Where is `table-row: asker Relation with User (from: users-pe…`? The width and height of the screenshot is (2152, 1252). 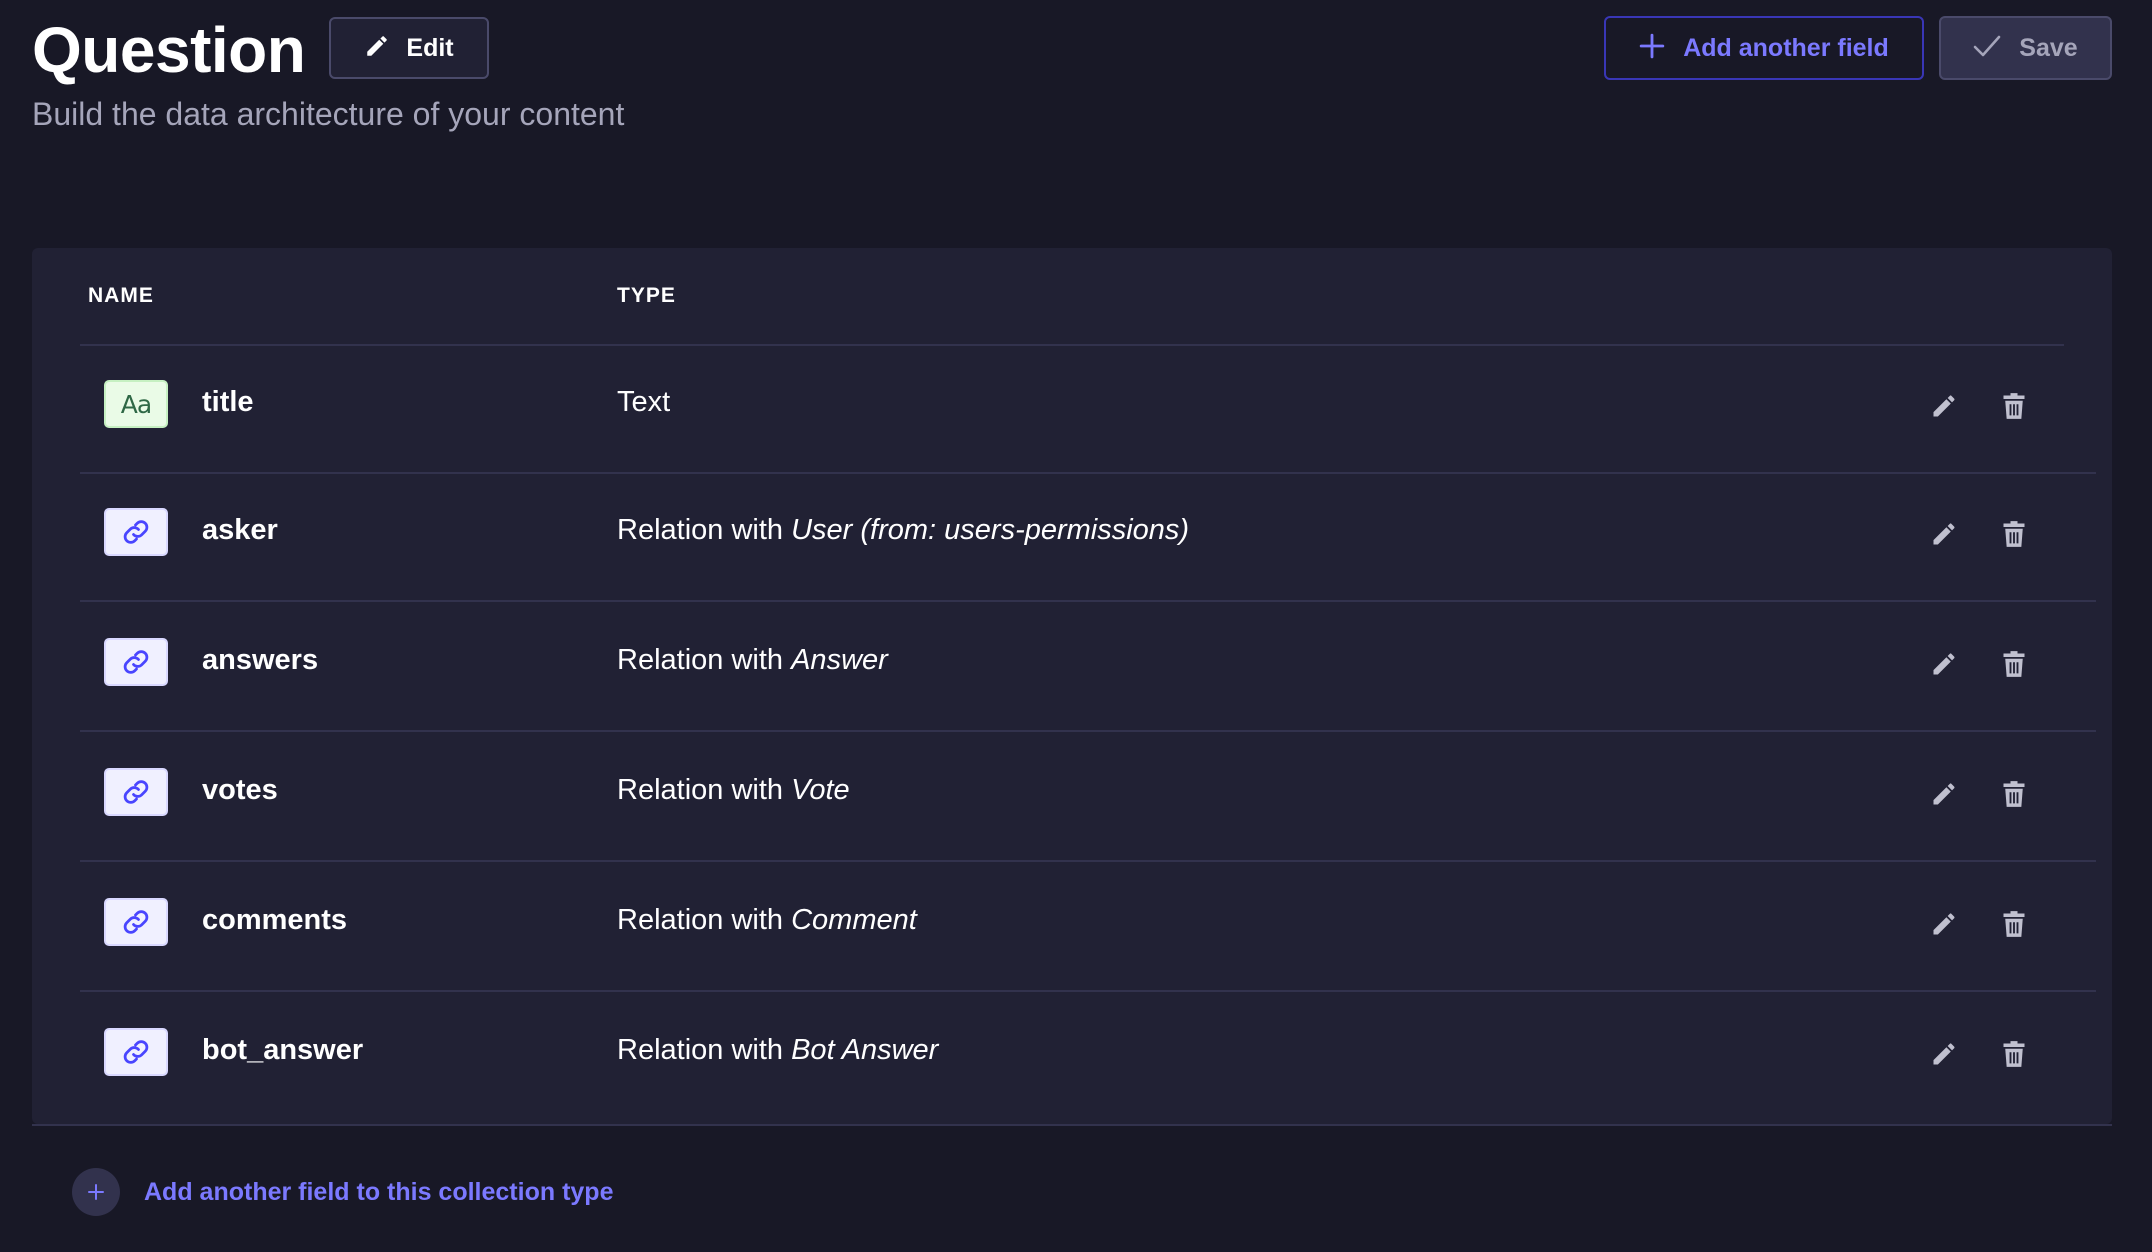 table-row: asker Relation with User (from: users-pe… is located at coordinates (1088, 537).